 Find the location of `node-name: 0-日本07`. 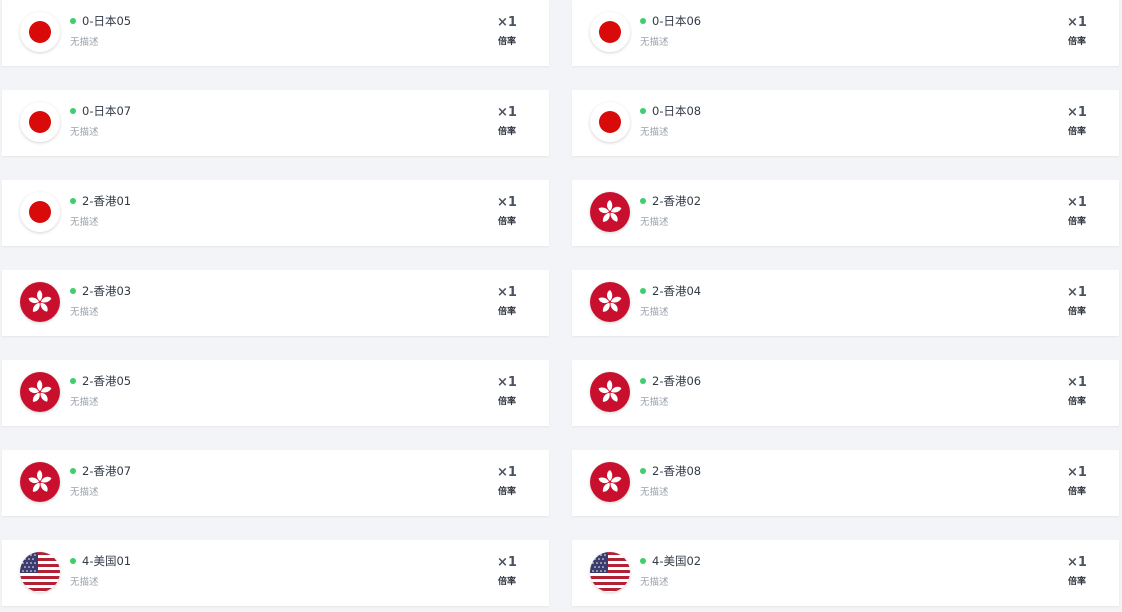

node-name: 0-日本07 is located at coordinates (107, 111).